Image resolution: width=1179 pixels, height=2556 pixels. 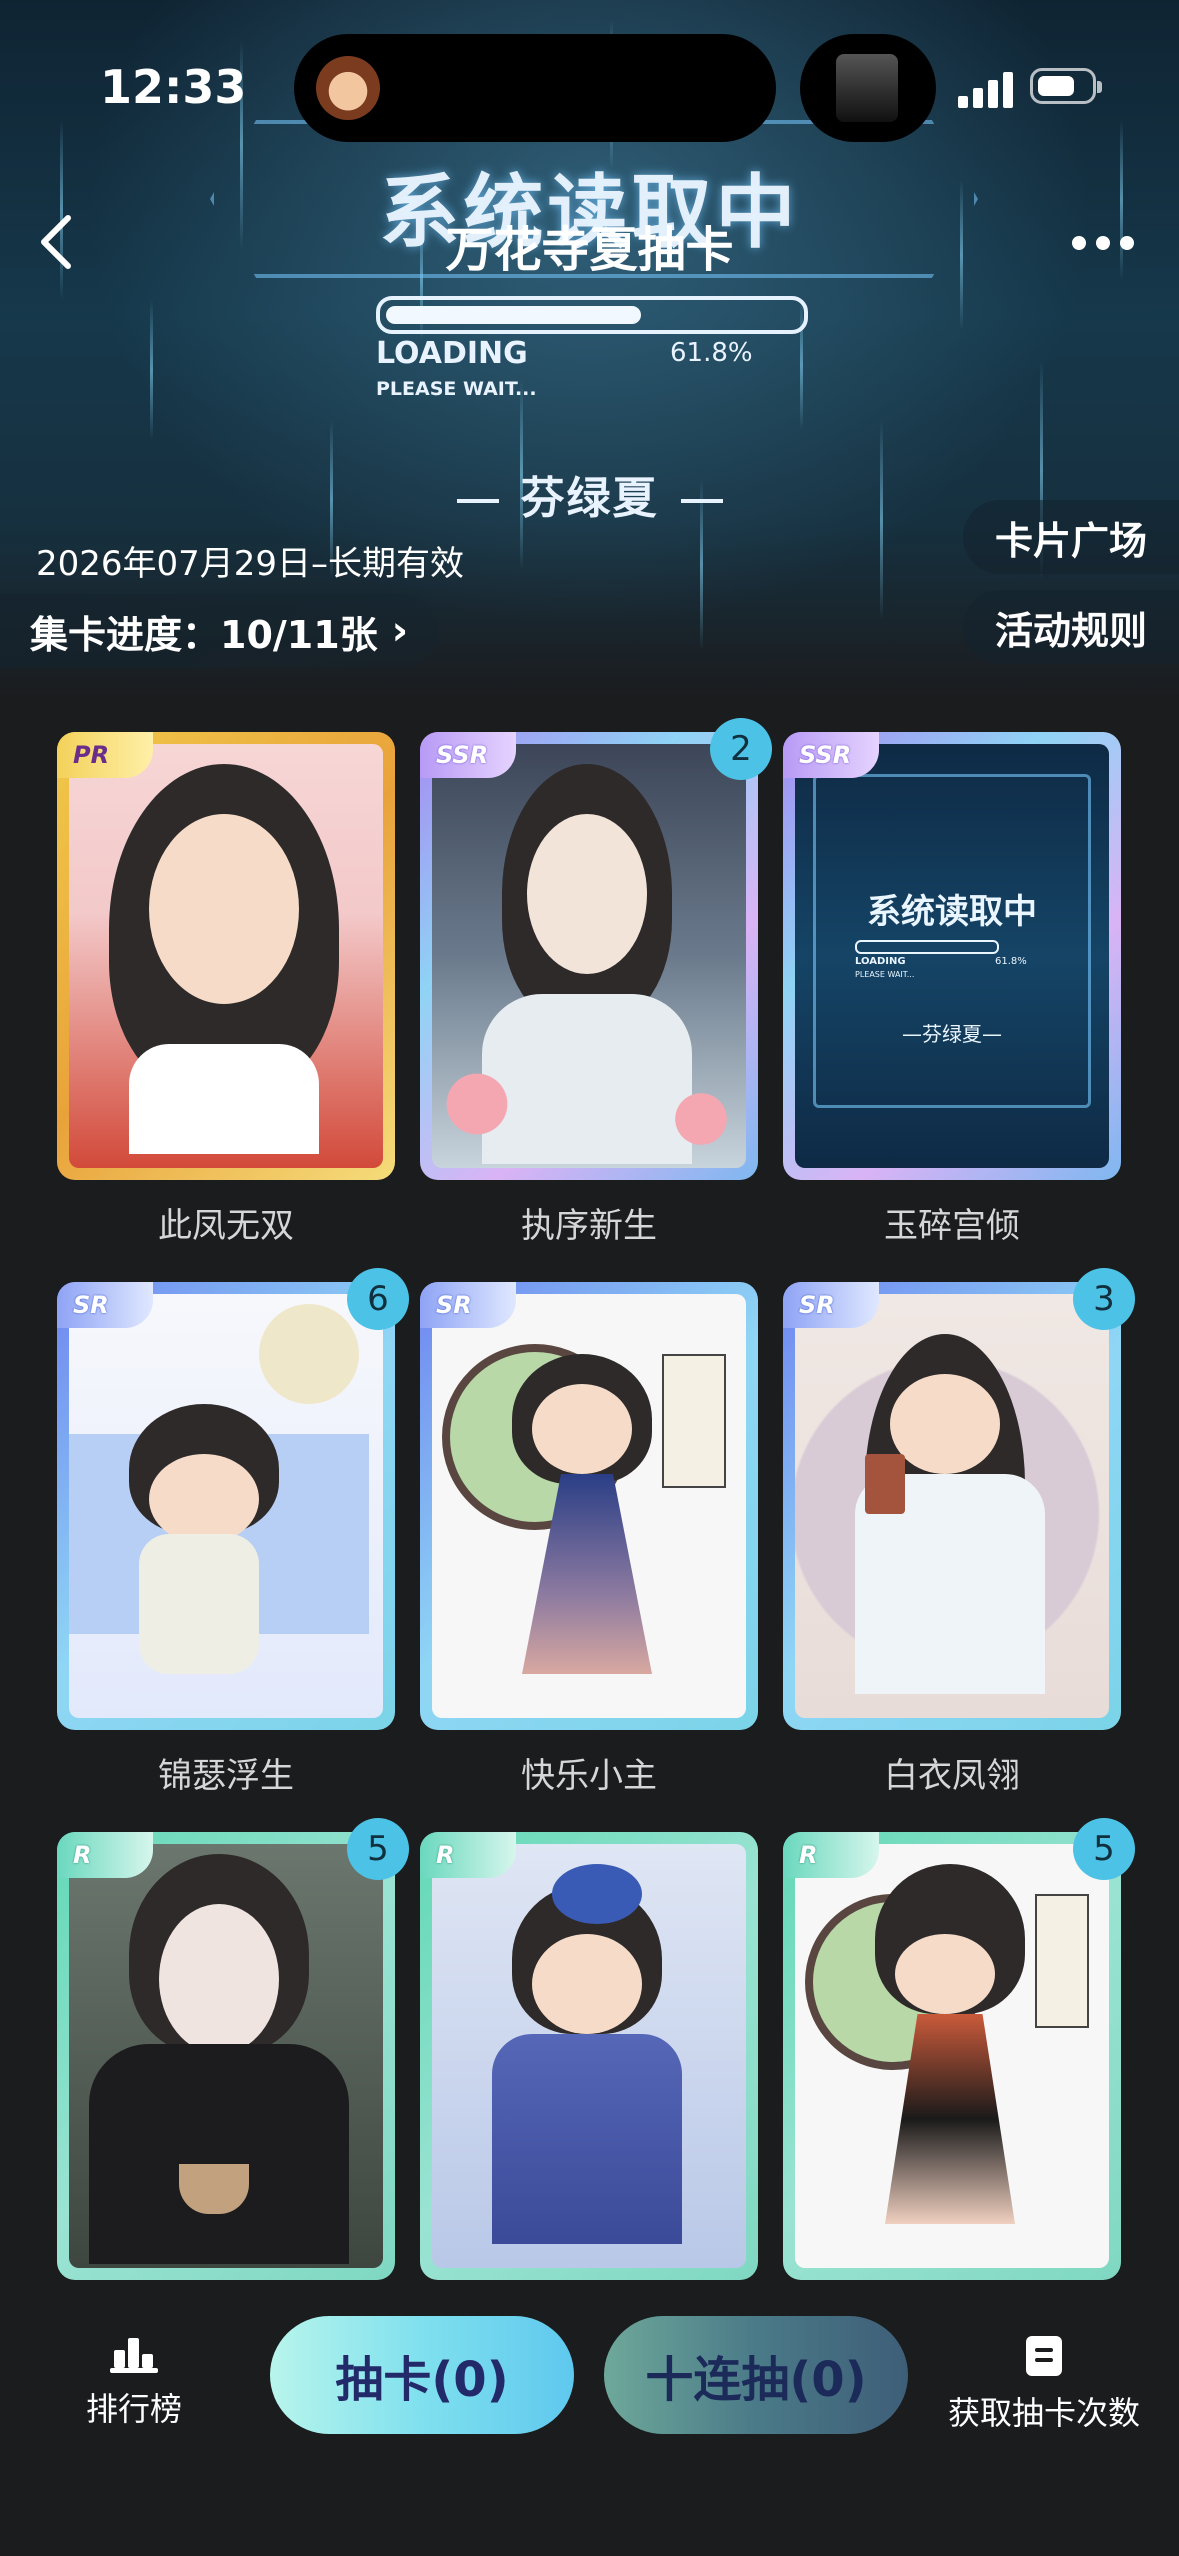 I want to click on page-title: 万花寺夏抽卡, so click(x=589, y=250).